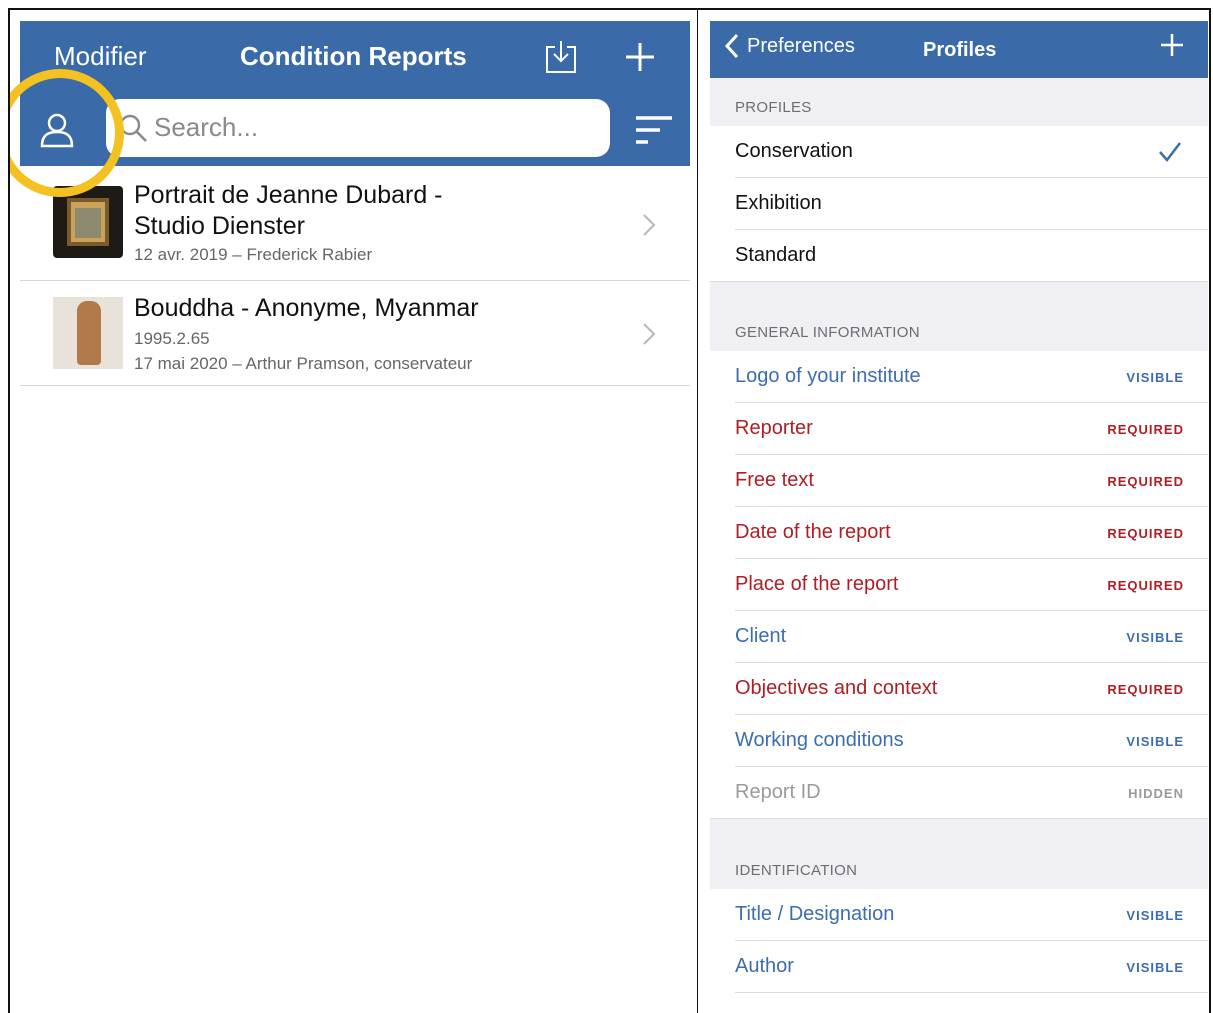  Describe the element at coordinates (959, 152) in the screenshot. I see `profile-item-conservation: Conservation` at that location.